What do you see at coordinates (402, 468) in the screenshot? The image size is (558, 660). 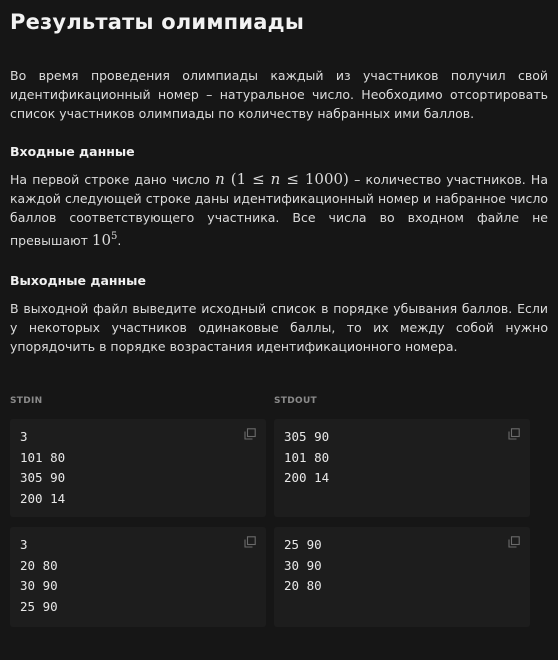 I see `sample-1-stdout: 305 90 101 80 200 14` at bounding box center [402, 468].